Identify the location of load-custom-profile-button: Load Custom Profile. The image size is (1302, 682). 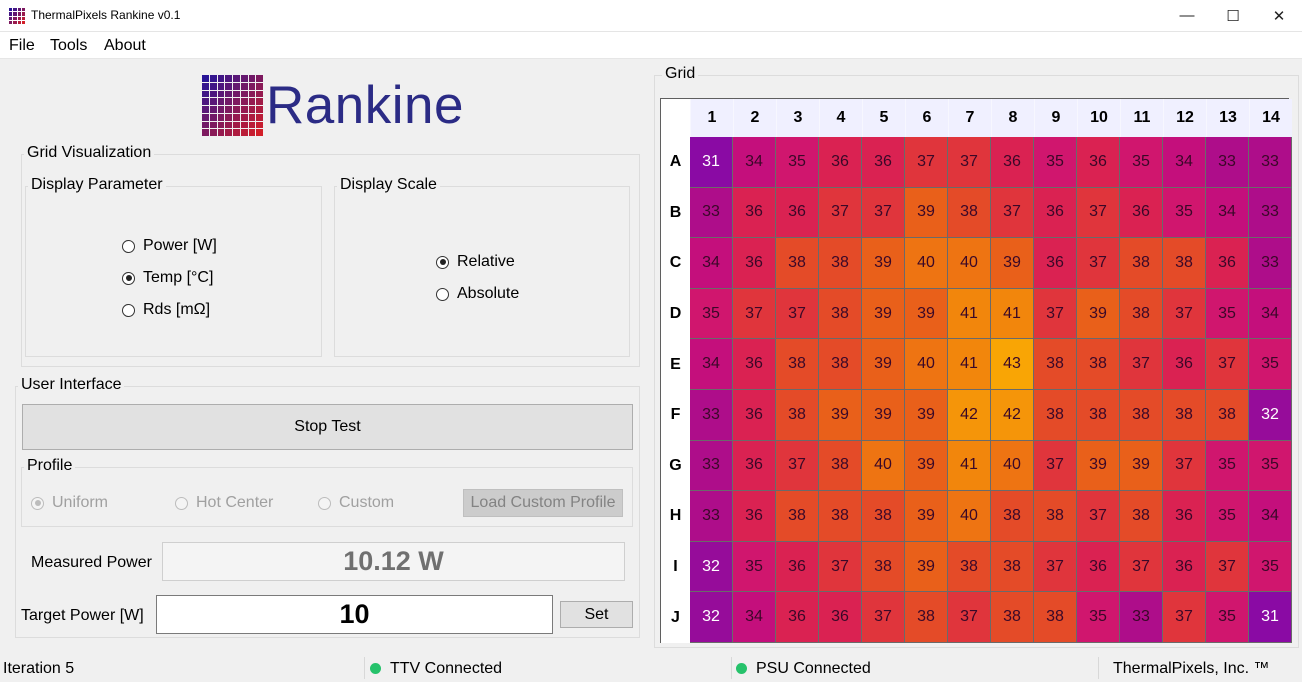
(543, 503).